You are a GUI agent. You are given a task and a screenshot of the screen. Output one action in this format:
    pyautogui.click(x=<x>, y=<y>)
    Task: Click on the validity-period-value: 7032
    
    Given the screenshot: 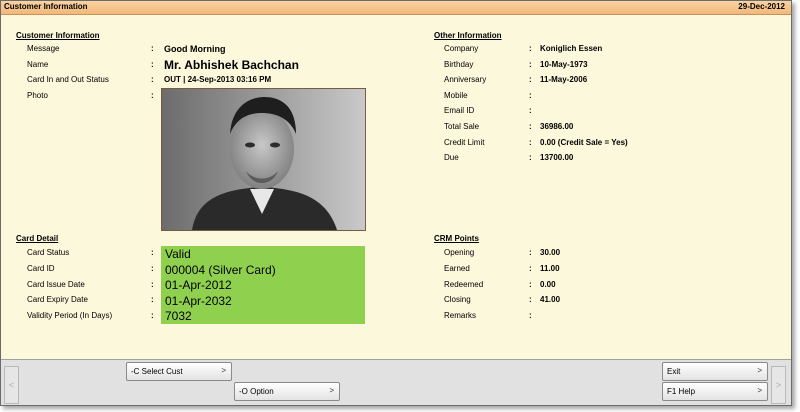 What is the action you would take?
    pyautogui.click(x=178, y=316)
    